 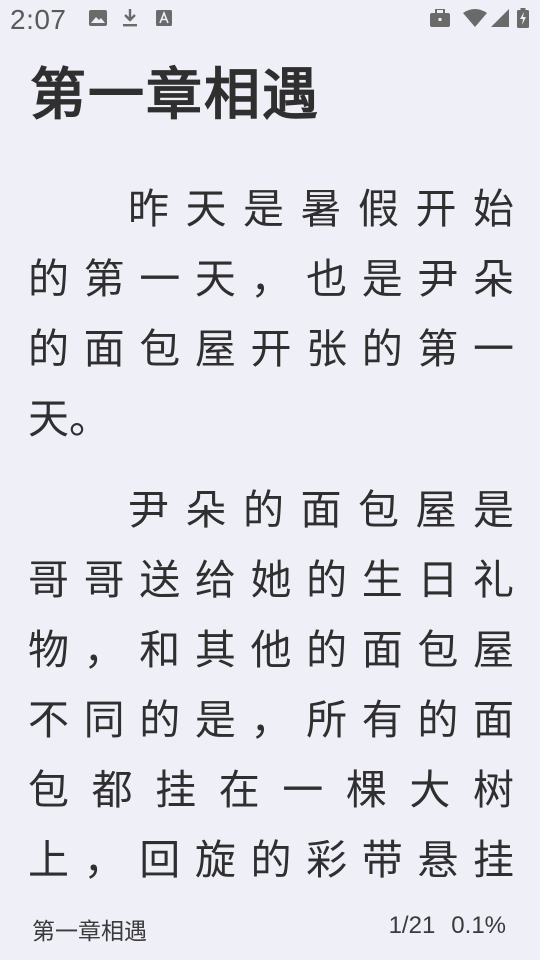 What do you see at coordinates (475, 18) in the screenshot?
I see `wifi-icon` at bounding box center [475, 18].